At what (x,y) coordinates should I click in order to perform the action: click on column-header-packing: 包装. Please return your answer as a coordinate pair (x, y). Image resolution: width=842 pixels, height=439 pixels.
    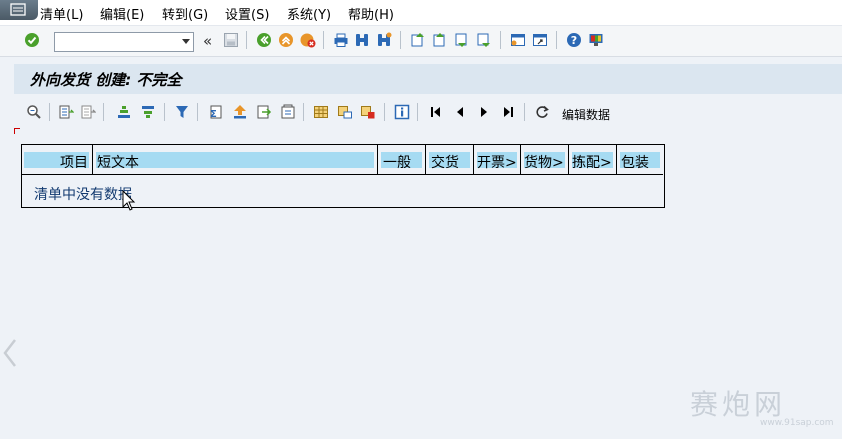
    Looking at the image, I should click on (640, 159).